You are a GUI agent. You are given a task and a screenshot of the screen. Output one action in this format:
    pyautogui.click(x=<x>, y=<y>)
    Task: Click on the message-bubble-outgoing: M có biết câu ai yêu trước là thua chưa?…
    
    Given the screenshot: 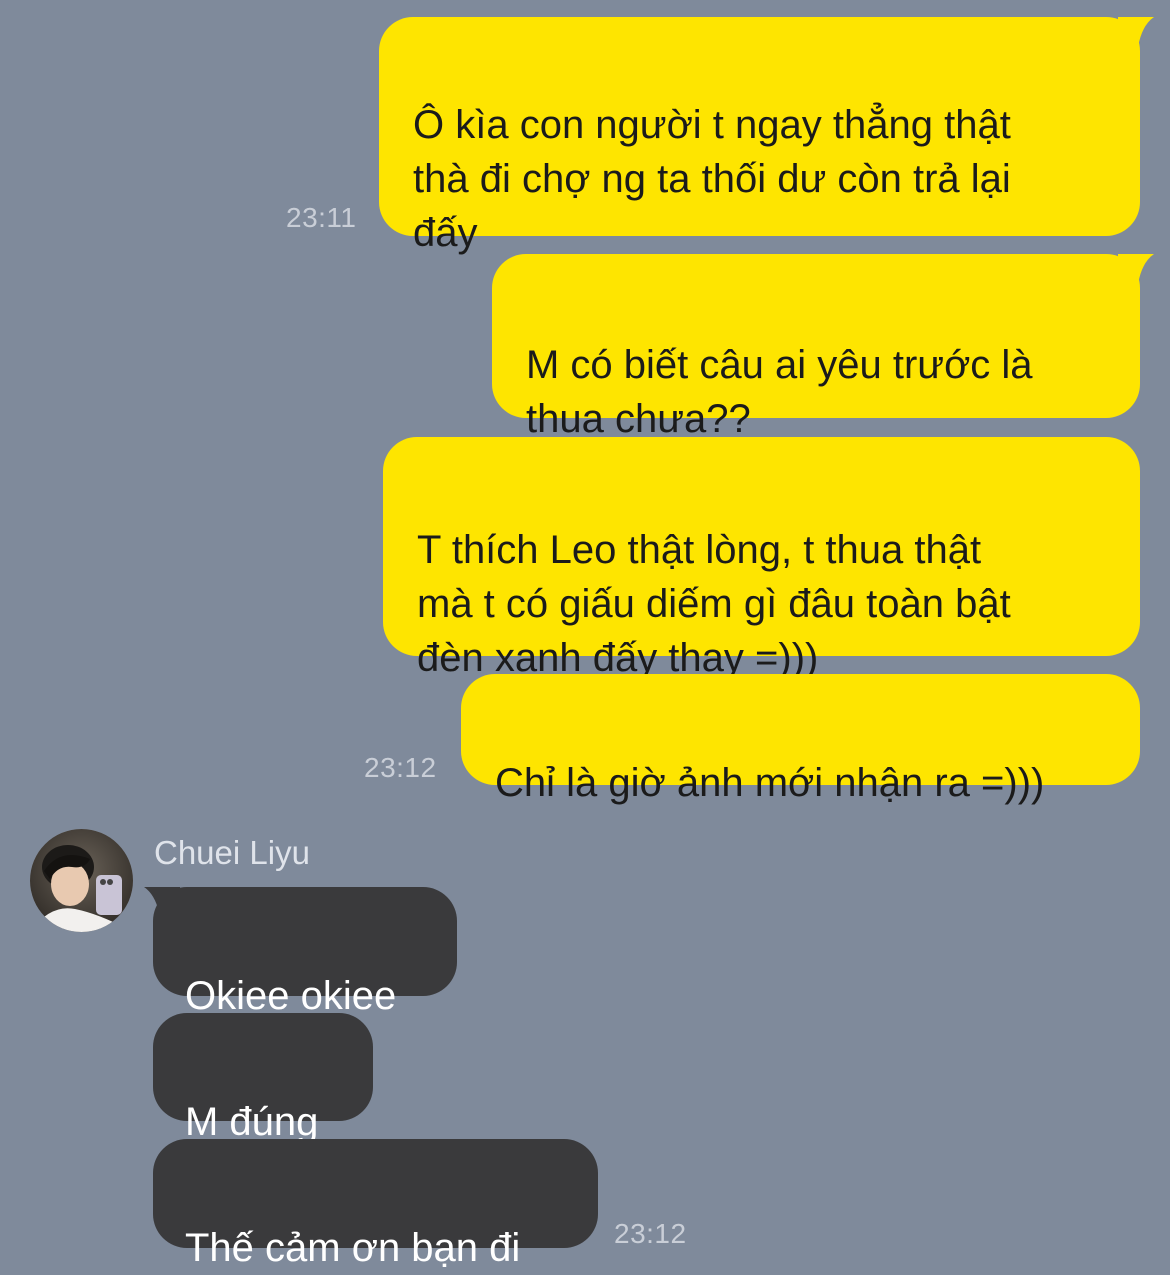 What is the action you would take?
    pyautogui.click(x=816, y=347)
    